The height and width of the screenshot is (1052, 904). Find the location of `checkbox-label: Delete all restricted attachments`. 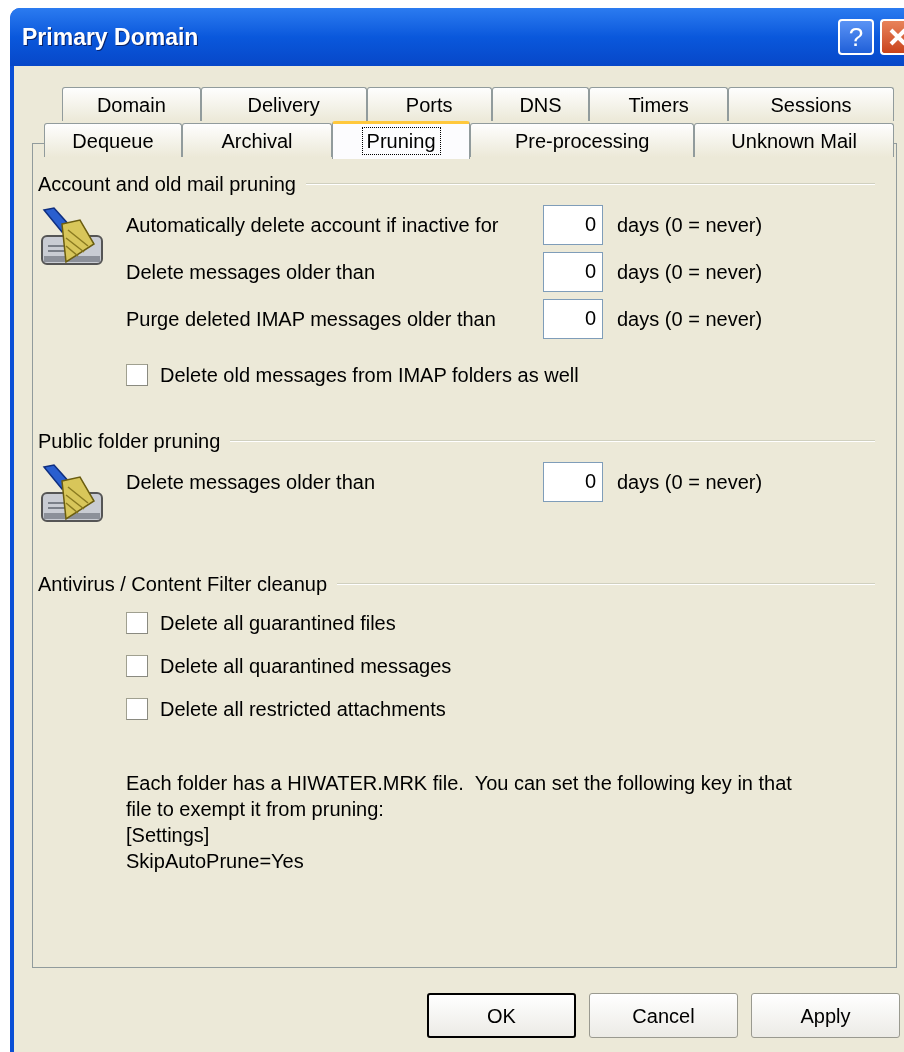

checkbox-label: Delete all restricted attachments is located at coordinates (303, 709).